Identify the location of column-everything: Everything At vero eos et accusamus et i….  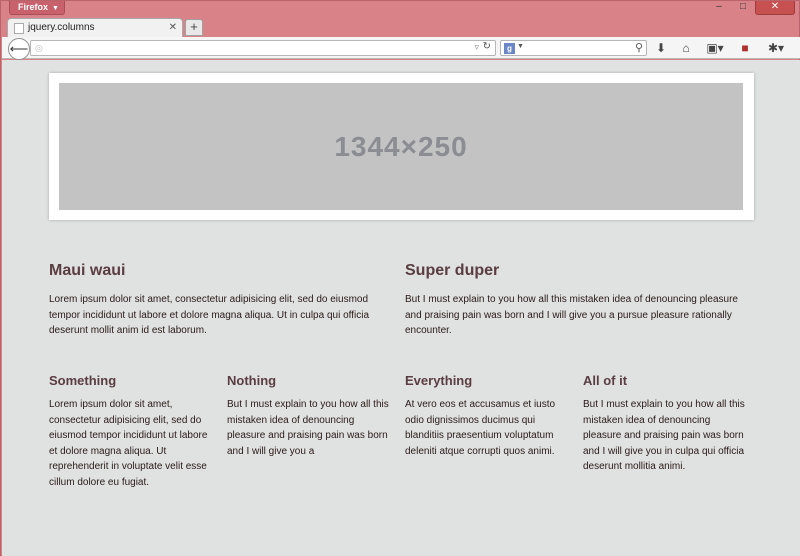
(487, 416).